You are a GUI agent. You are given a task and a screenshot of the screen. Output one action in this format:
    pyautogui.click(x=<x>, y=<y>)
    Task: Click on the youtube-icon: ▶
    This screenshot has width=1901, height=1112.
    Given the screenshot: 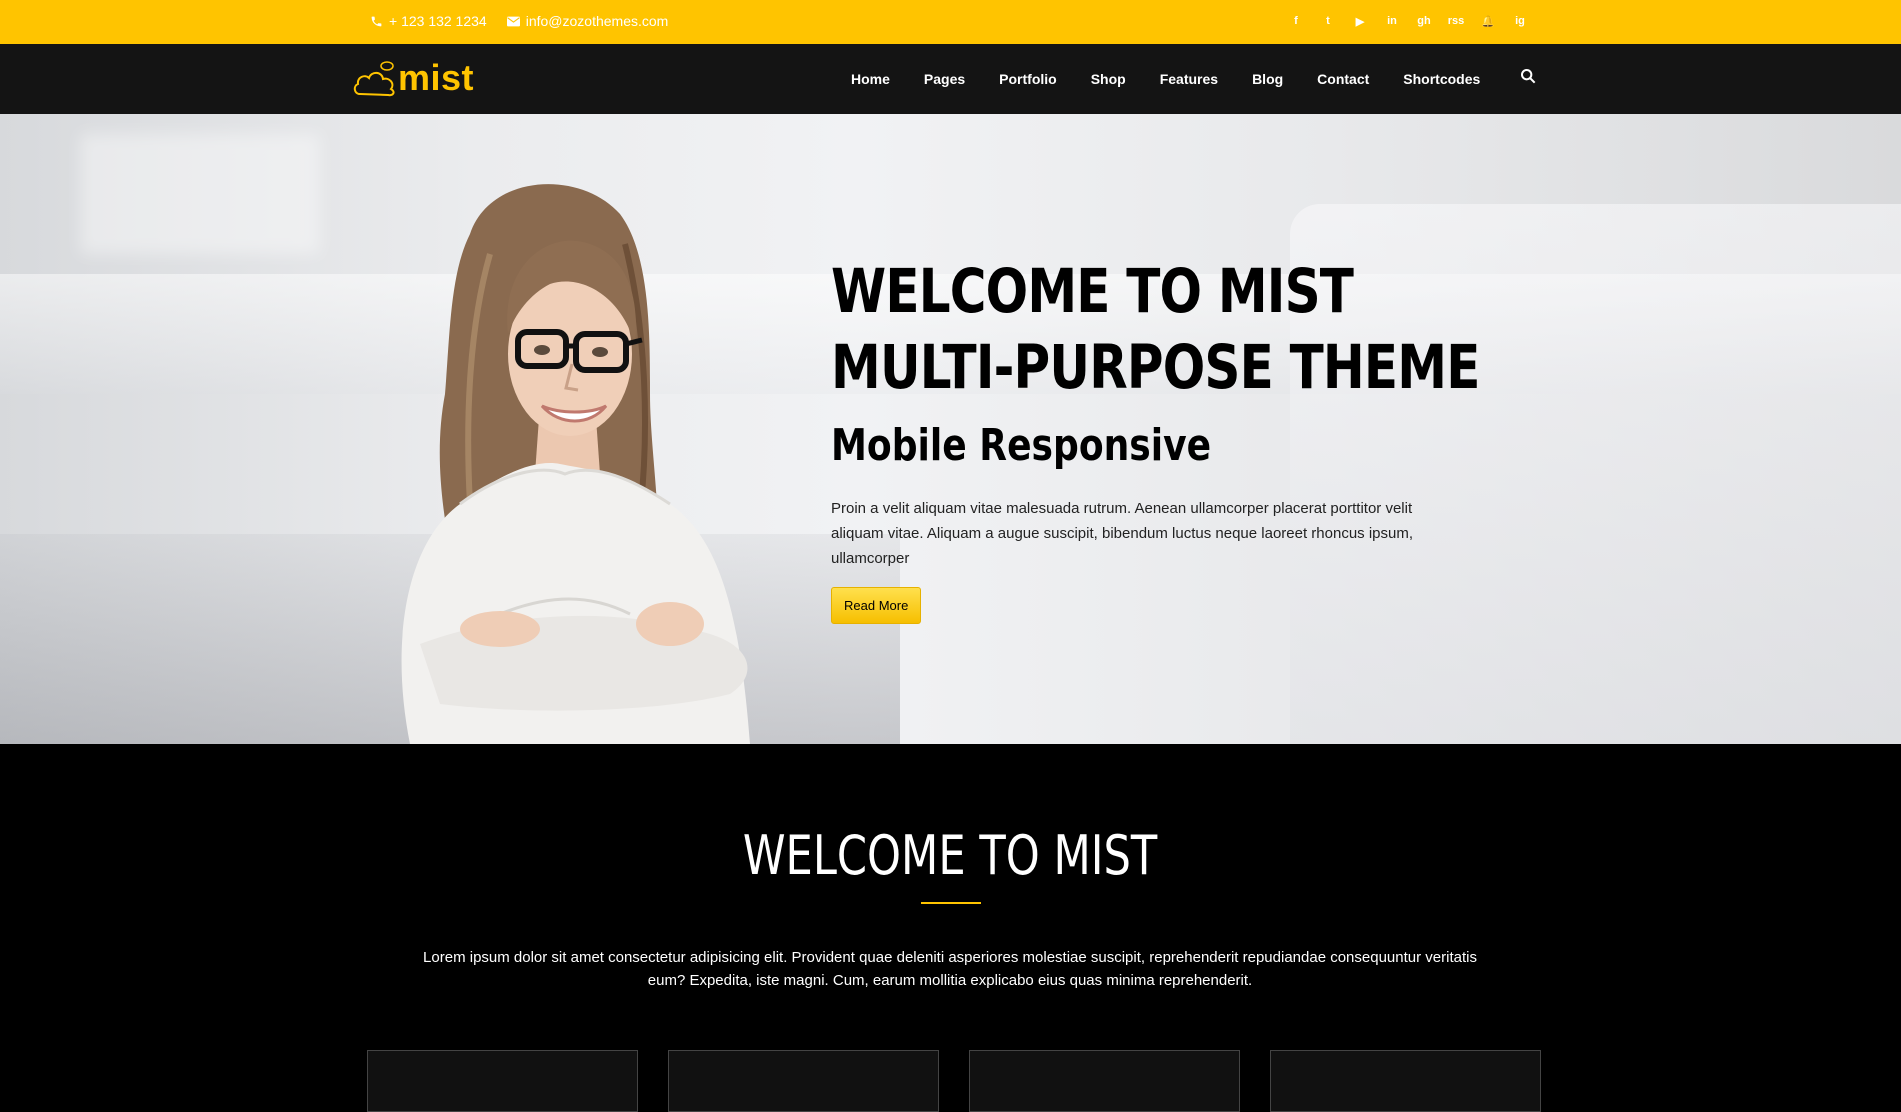 What is the action you would take?
    pyautogui.click(x=1360, y=21)
    